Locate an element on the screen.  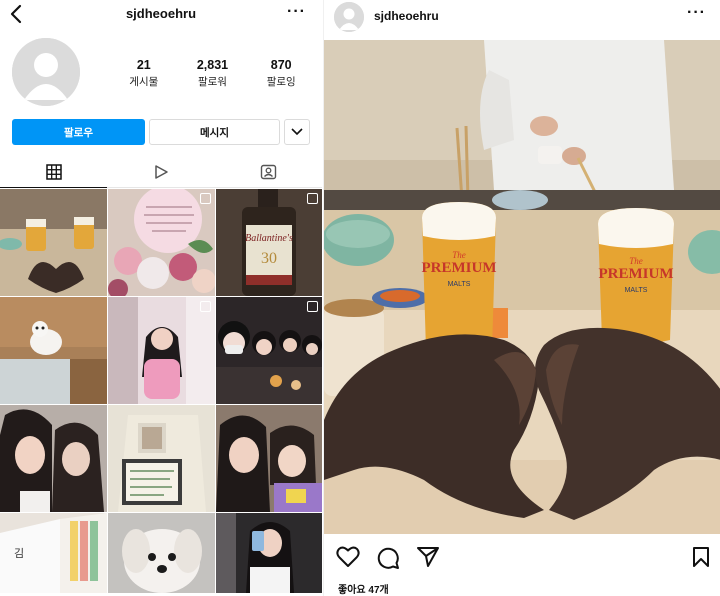
glass-right-brand: PREMIUM is located at coordinates (636, 274).